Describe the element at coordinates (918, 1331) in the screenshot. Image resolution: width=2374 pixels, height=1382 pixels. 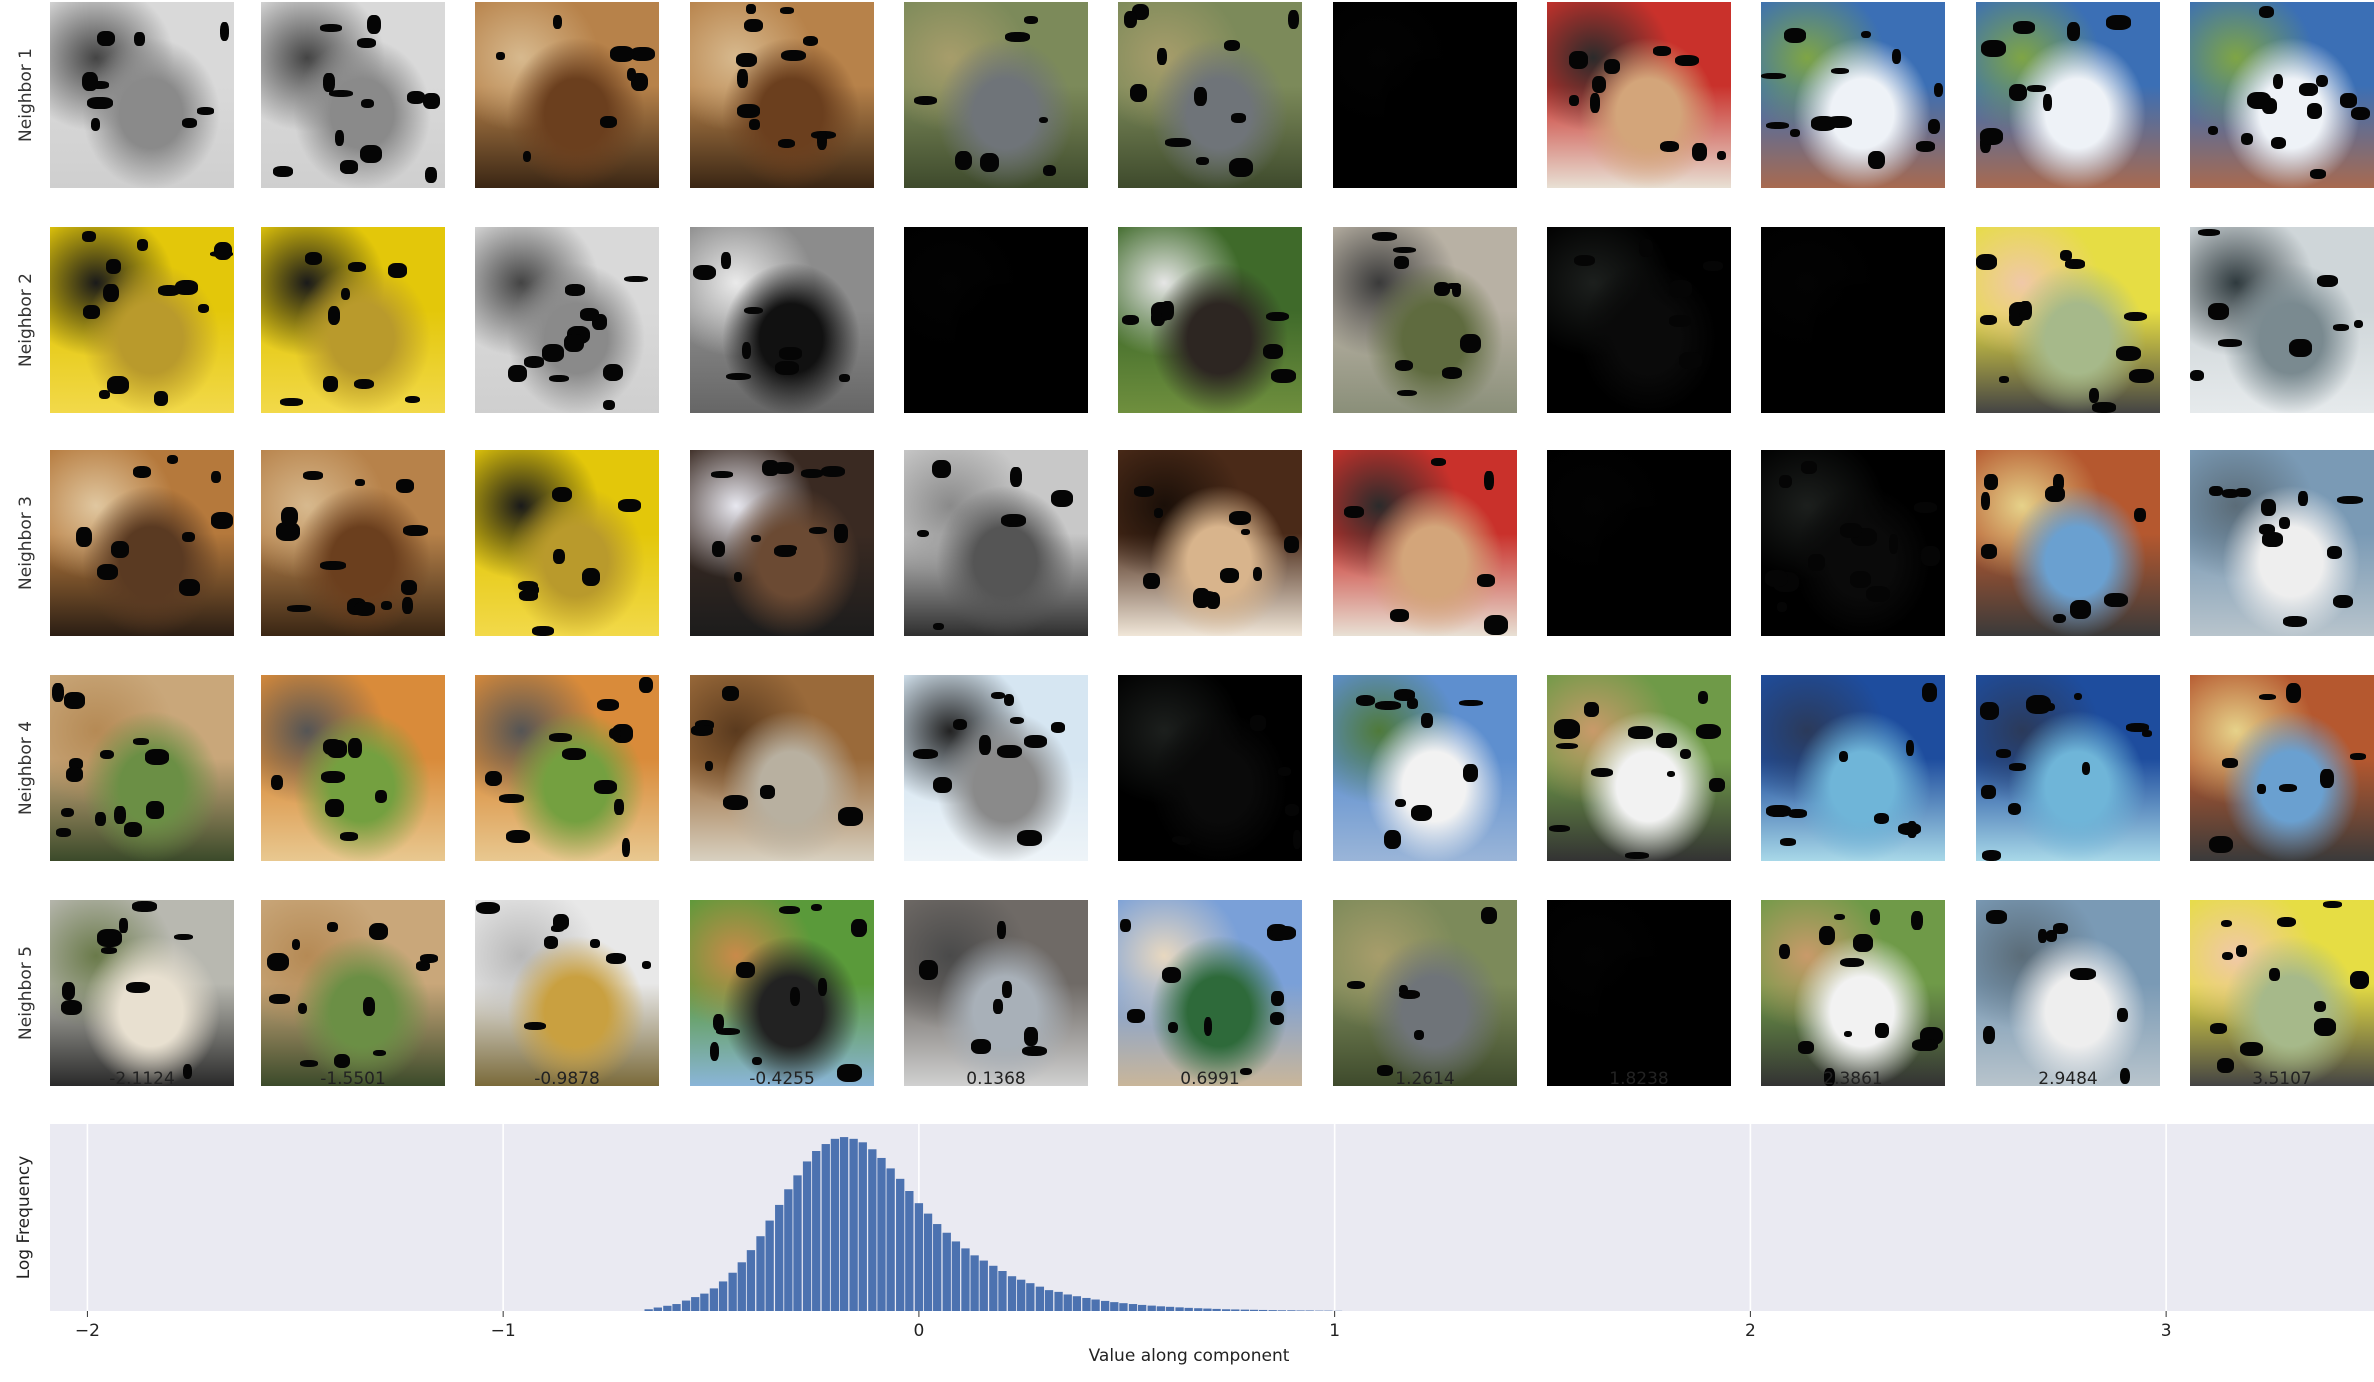
I see `x-tick-label: 0` at that location.